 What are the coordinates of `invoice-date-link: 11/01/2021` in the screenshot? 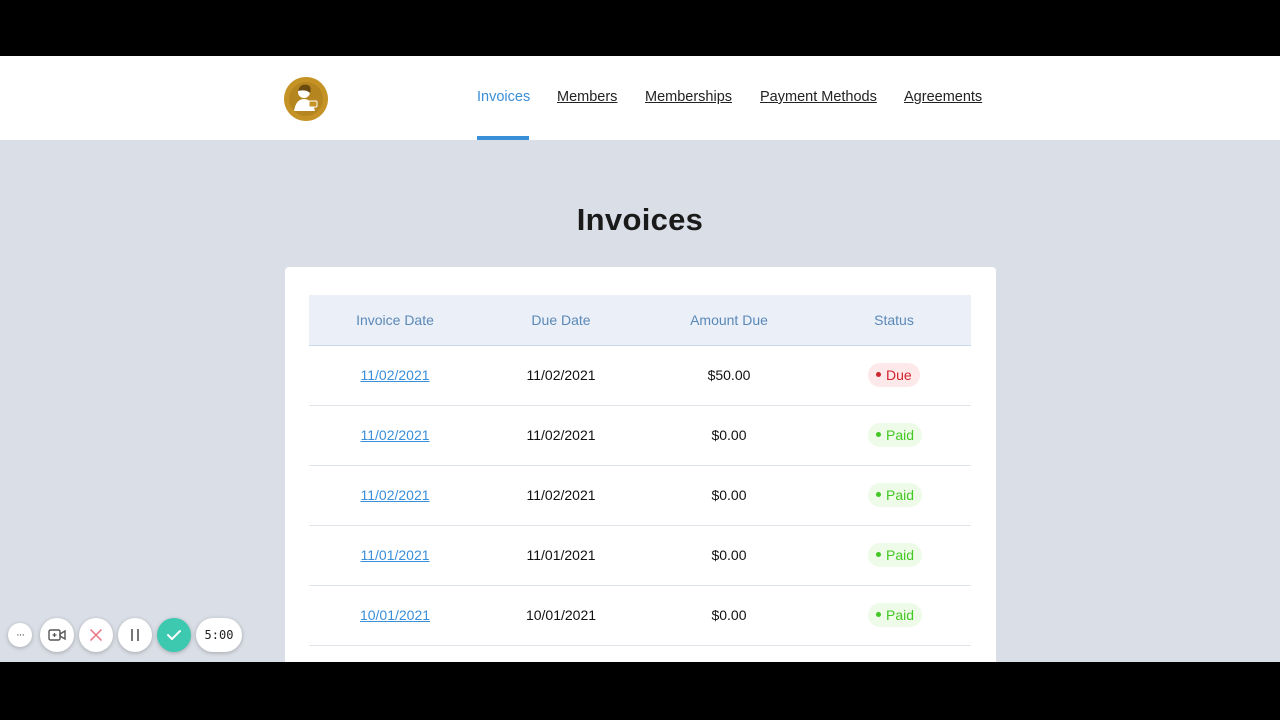 It's located at (395, 555).